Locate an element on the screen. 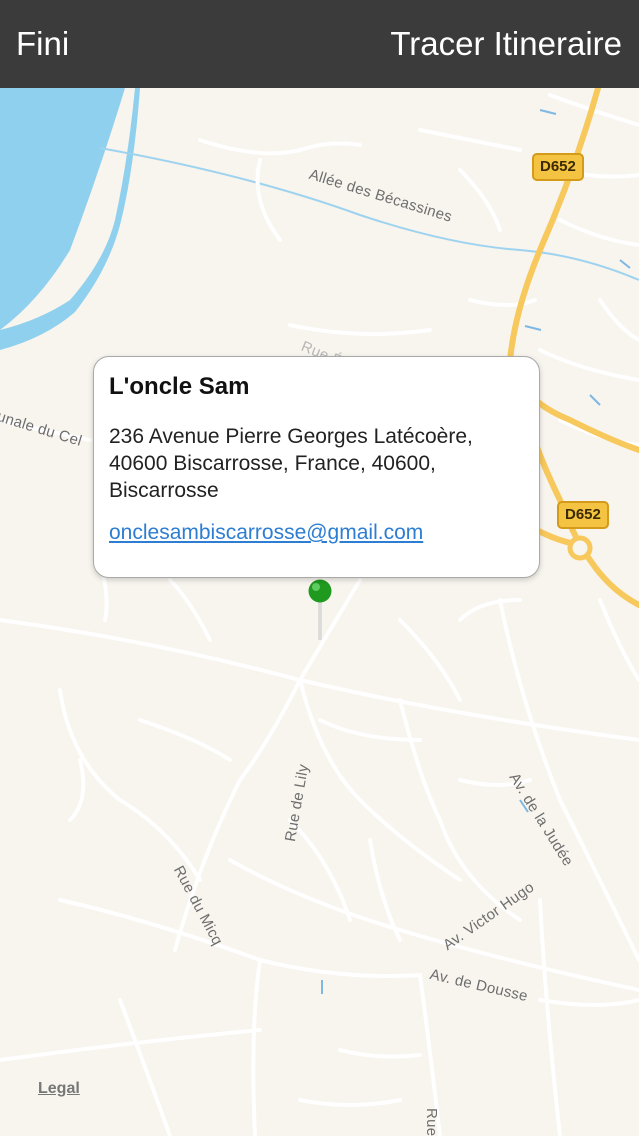 The width and height of the screenshot is (639, 1136). road-shield-d652-top: D652 is located at coordinates (558, 167).